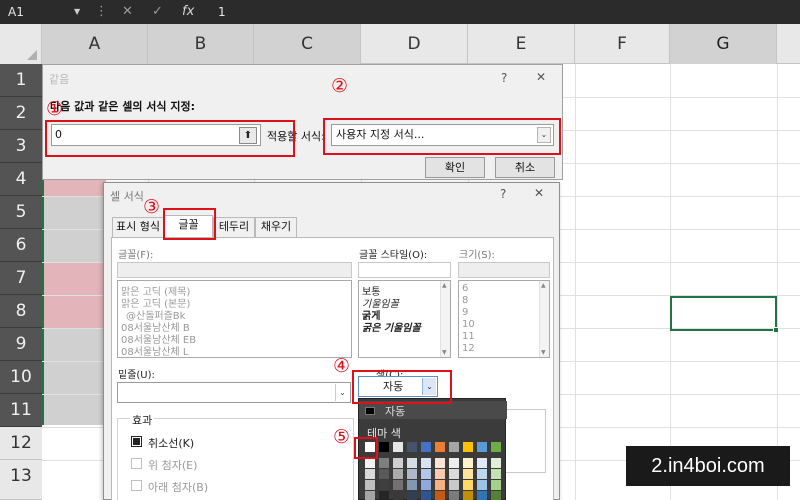 The height and width of the screenshot is (500, 800). I want to click on row-header-10: 10, so click(21, 377).